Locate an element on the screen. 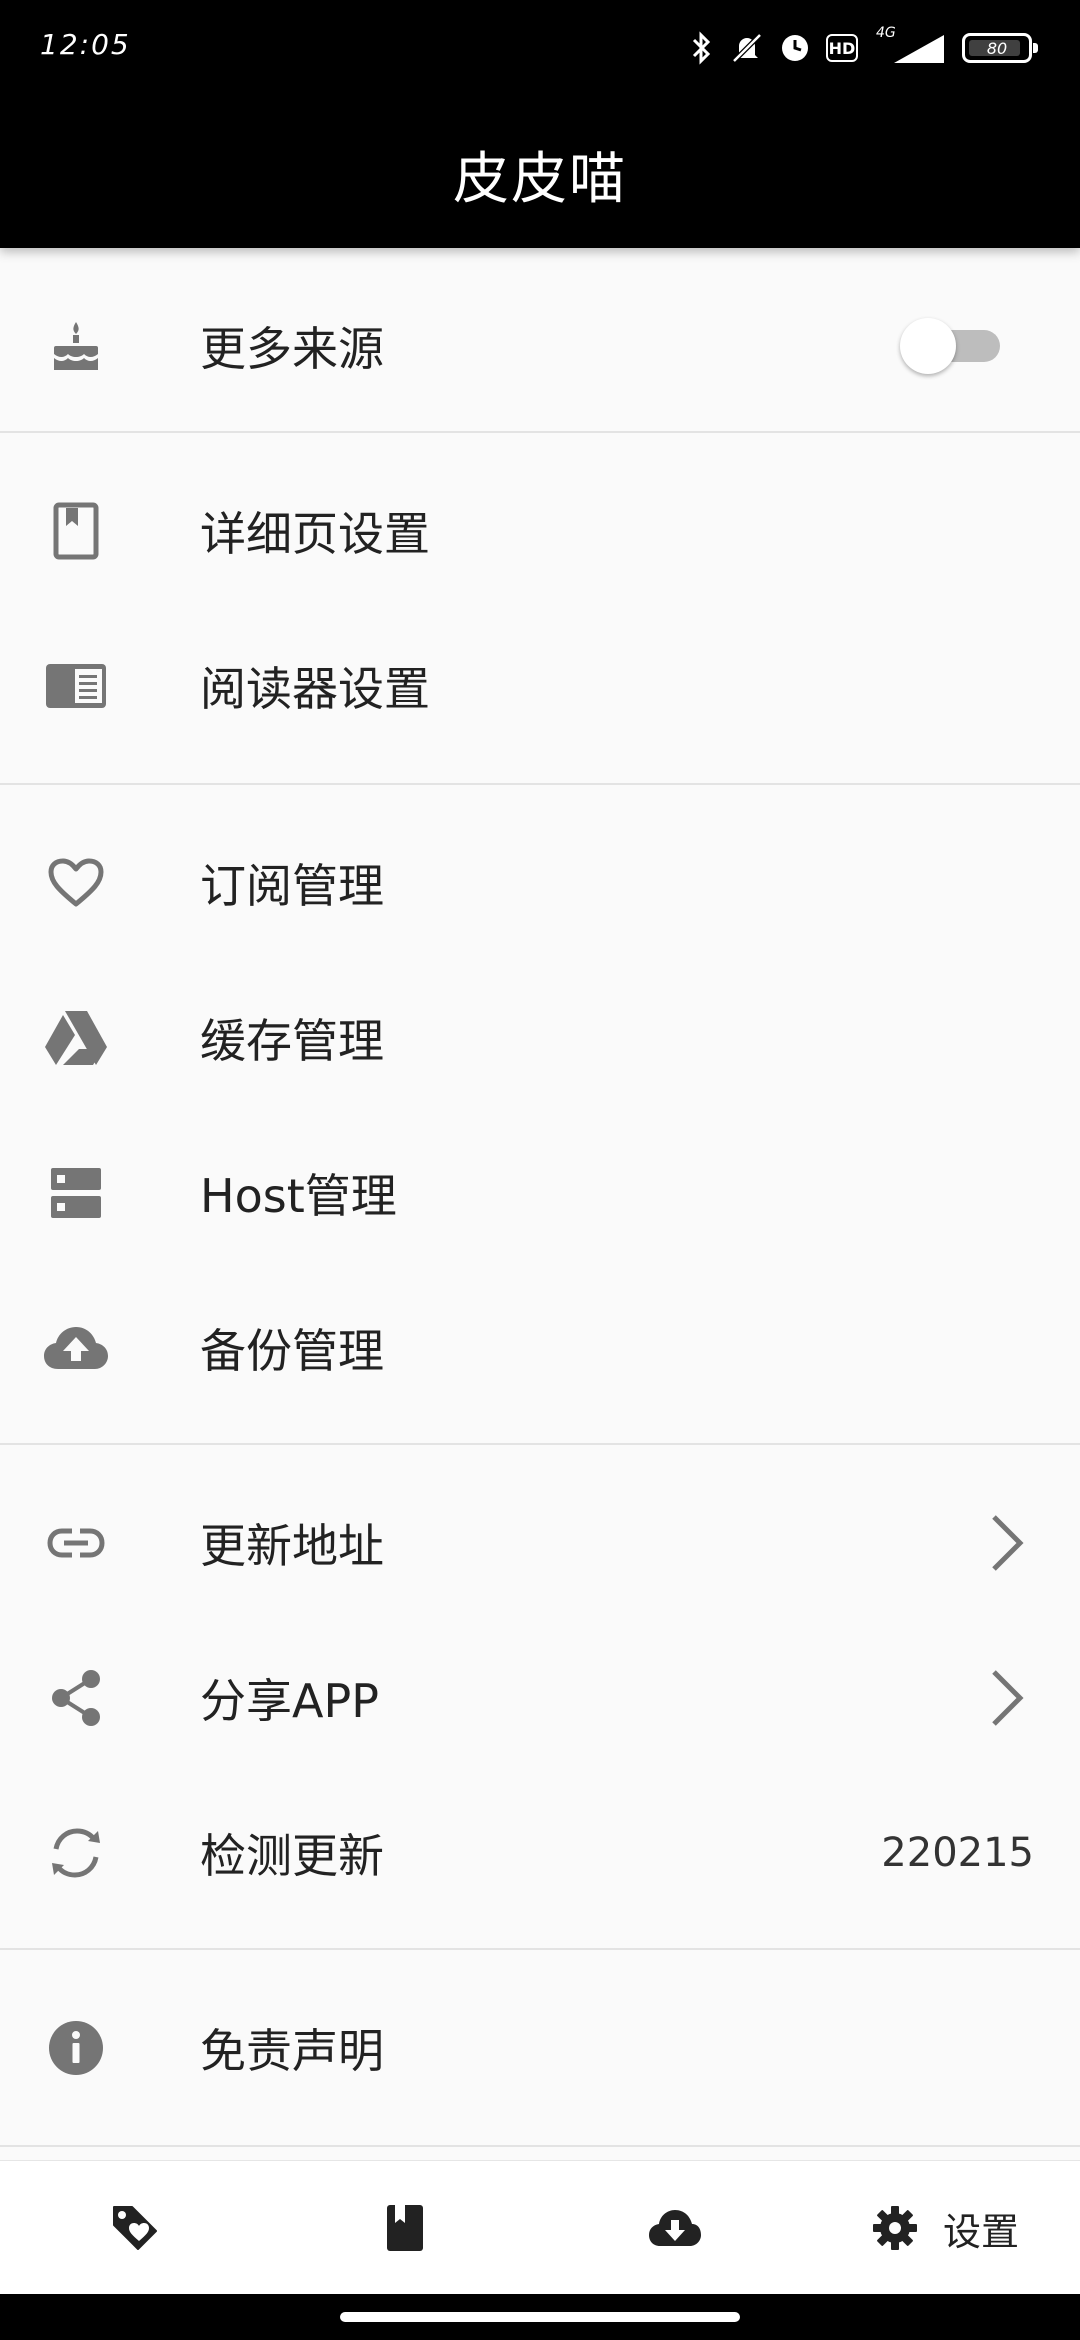 The width and height of the screenshot is (1080, 2340). bluetooth-icon is located at coordinates (701, 48).